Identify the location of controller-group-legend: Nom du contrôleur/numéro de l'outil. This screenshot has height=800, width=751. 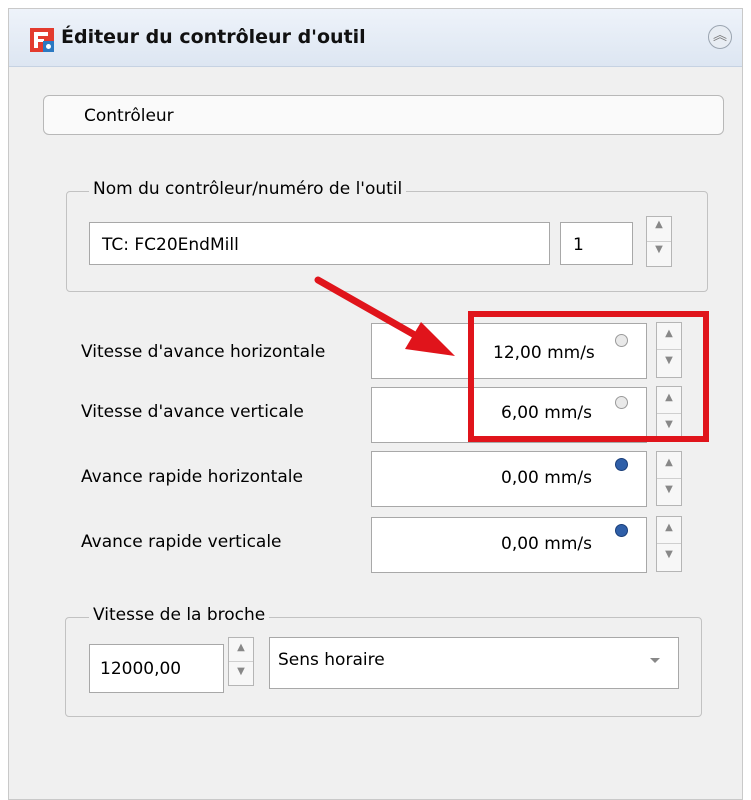
(248, 189).